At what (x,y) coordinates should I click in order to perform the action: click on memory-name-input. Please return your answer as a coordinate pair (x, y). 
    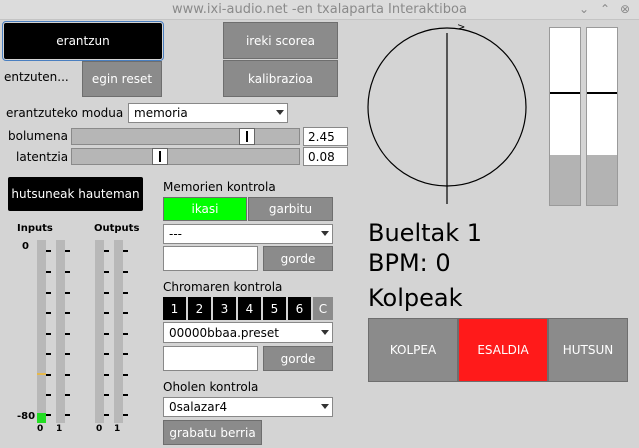
    Looking at the image, I should click on (210, 258).